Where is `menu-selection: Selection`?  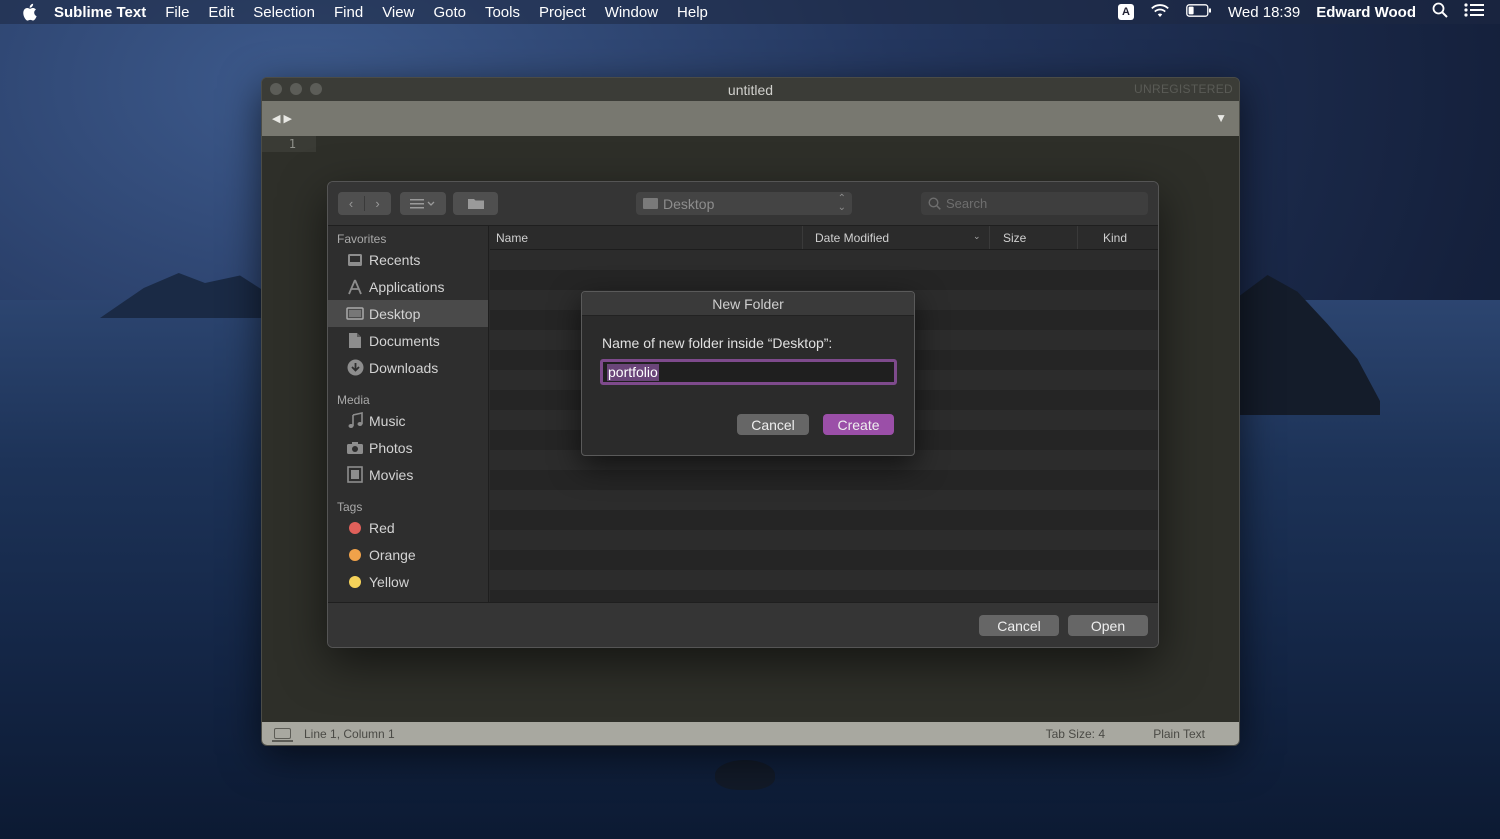
menu-selection: Selection is located at coordinates (284, 12).